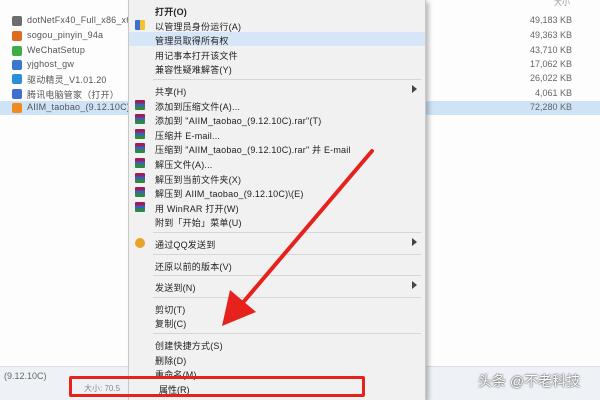  What do you see at coordinates (550, 35) in the screenshot?
I see `file-size: 49,363 KB` at bounding box center [550, 35].